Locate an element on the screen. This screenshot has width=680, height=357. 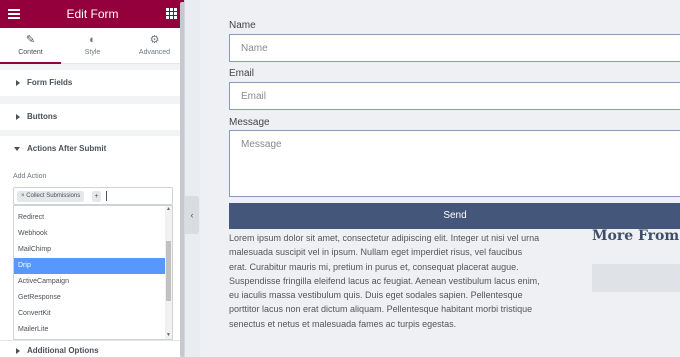
dropdown-option: Webhook is located at coordinates (90, 234).